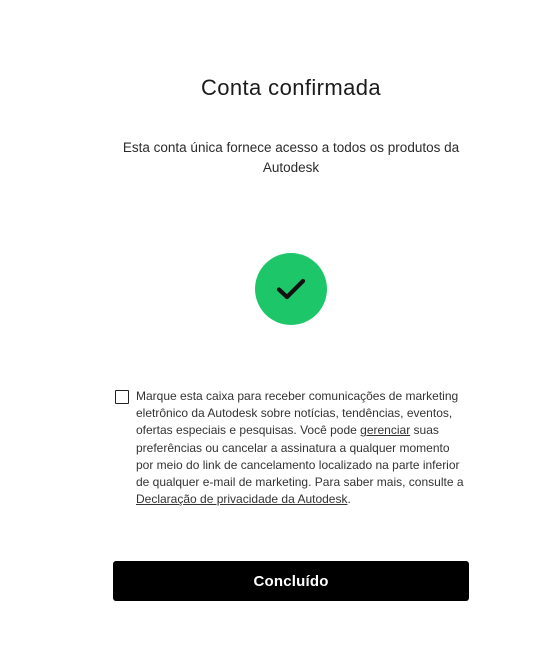 The width and height of the screenshot is (539, 656). What do you see at coordinates (385, 430) in the screenshot?
I see `manage-preferences-link: gerenciar` at bounding box center [385, 430].